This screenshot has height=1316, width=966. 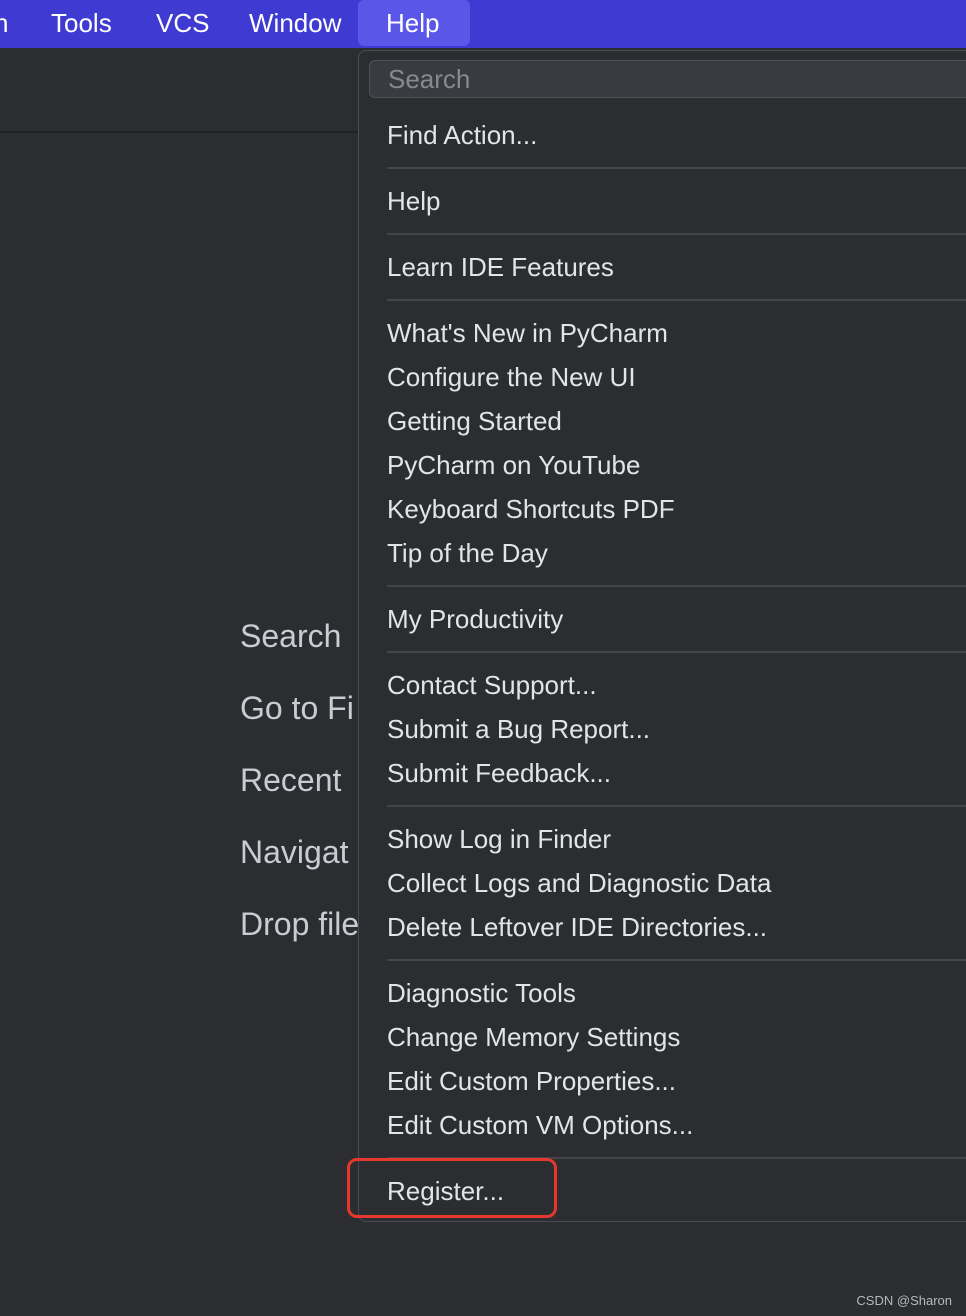 I want to click on menu-item-diagnostic-tools: Diagnostic Tools, so click(x=481, y=993).